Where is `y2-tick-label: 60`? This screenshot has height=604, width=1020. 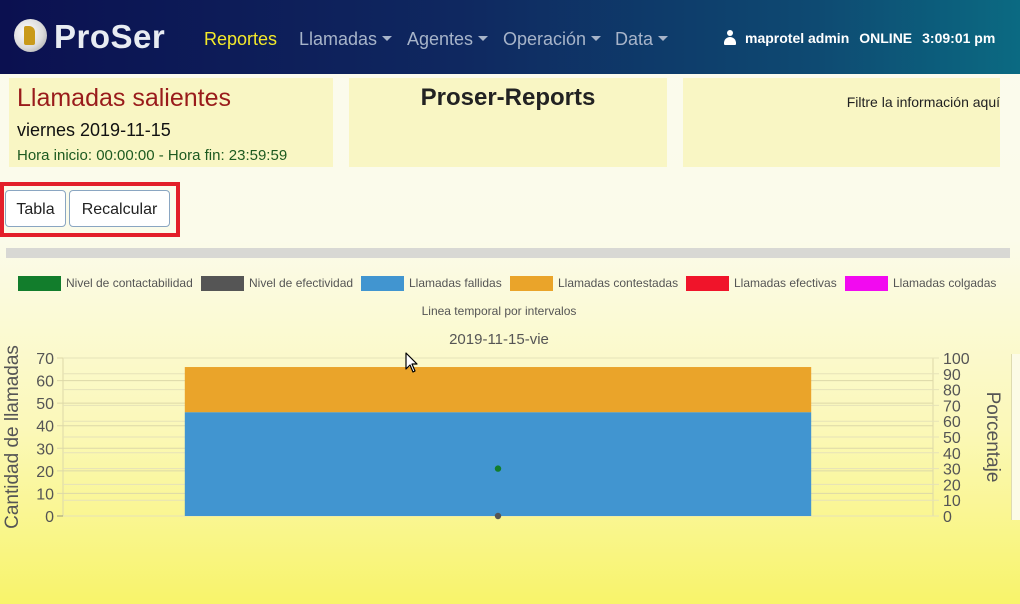 y2-tick-label: 60 is located at coordinates (952, 422).